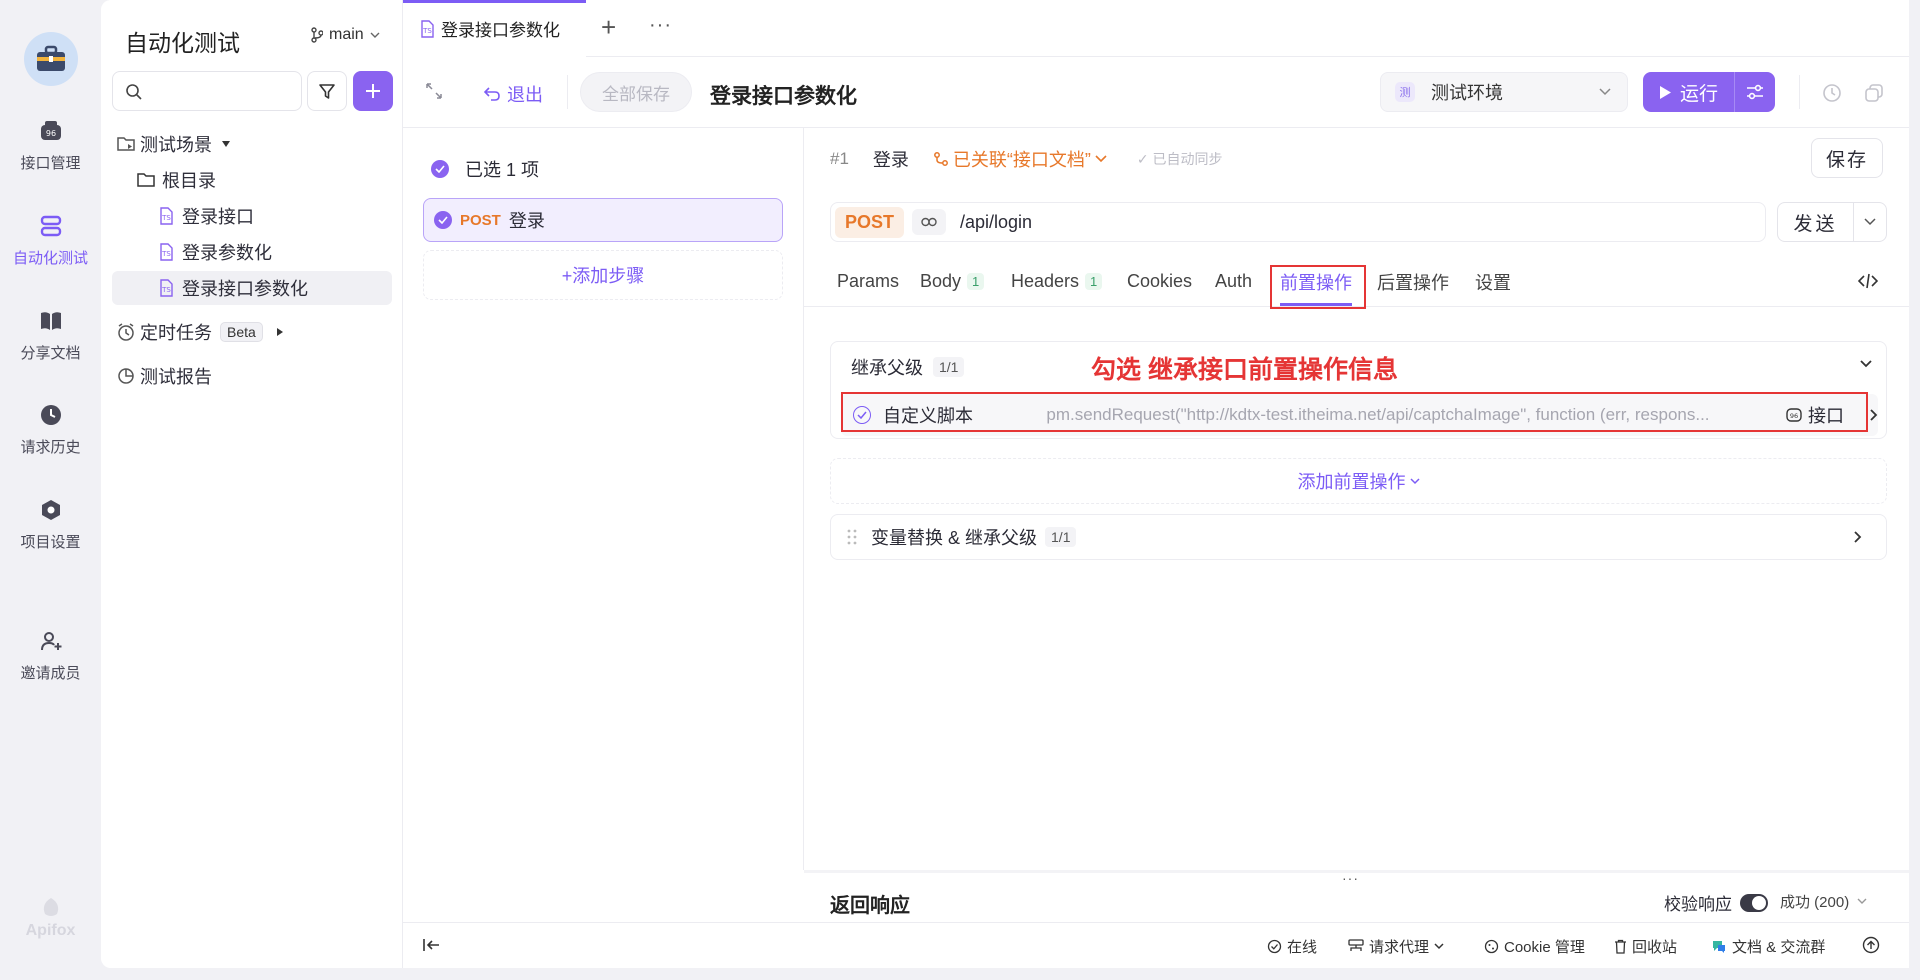  I want to click on save-all-button: 全部保存, so click(636, 92).